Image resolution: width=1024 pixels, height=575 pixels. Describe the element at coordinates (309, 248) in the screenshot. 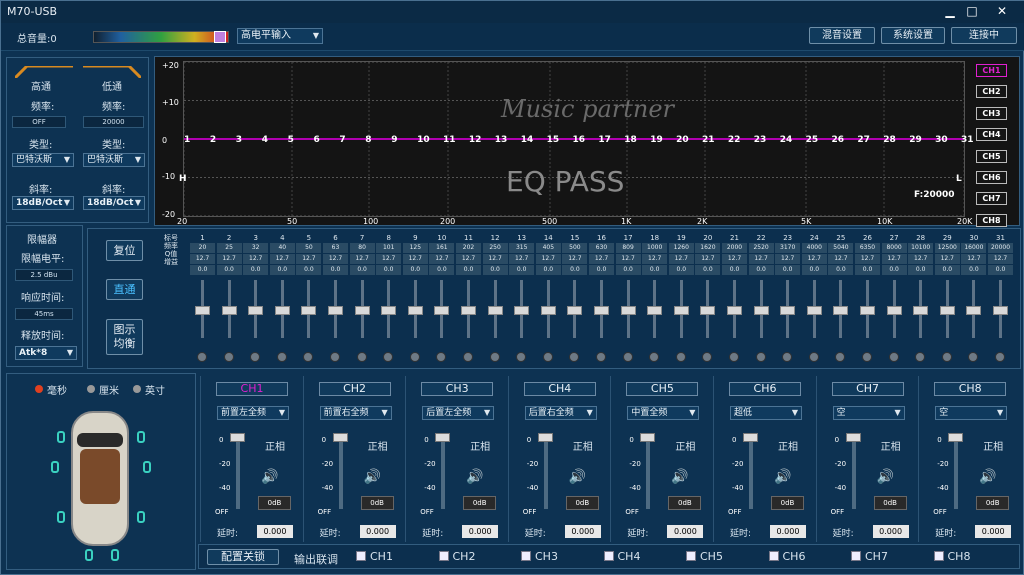

I see `band-freq: 50` at that location.